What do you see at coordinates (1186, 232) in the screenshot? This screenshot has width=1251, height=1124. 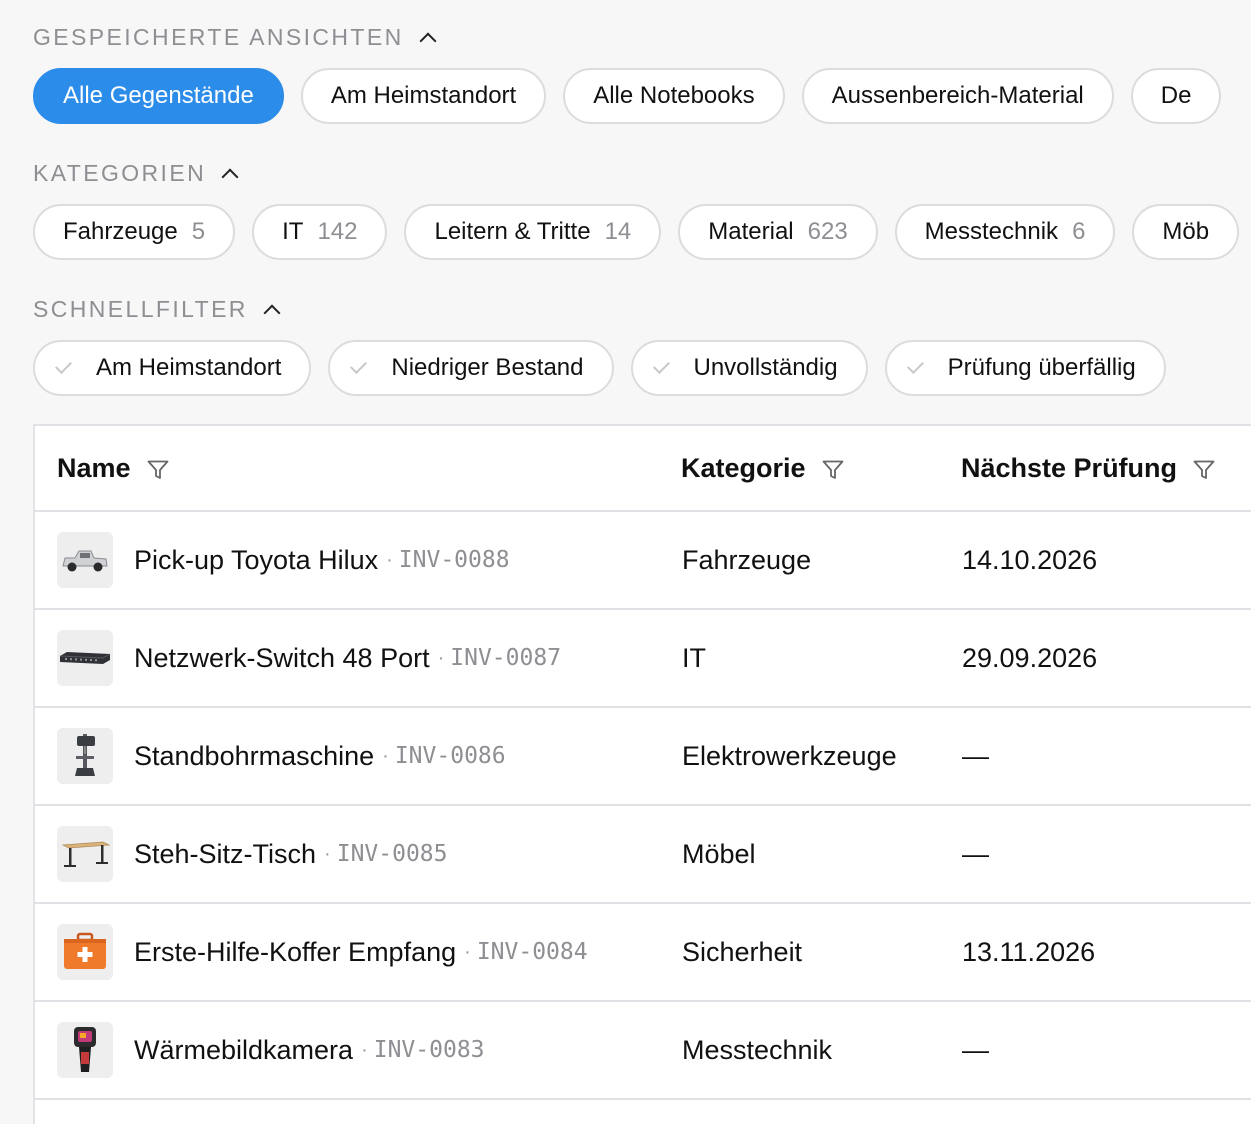 I see `category-moebel-truncated: Möb` at bounding box center [1186, 232].